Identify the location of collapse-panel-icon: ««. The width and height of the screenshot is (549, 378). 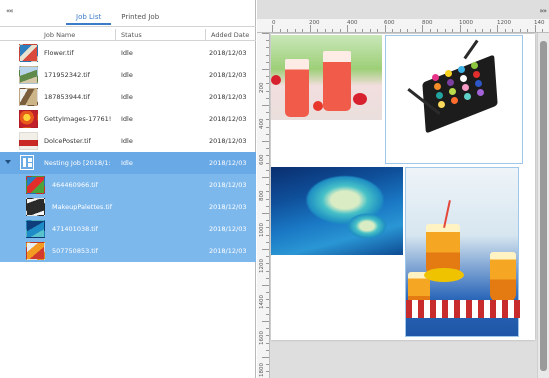
(10, 11).